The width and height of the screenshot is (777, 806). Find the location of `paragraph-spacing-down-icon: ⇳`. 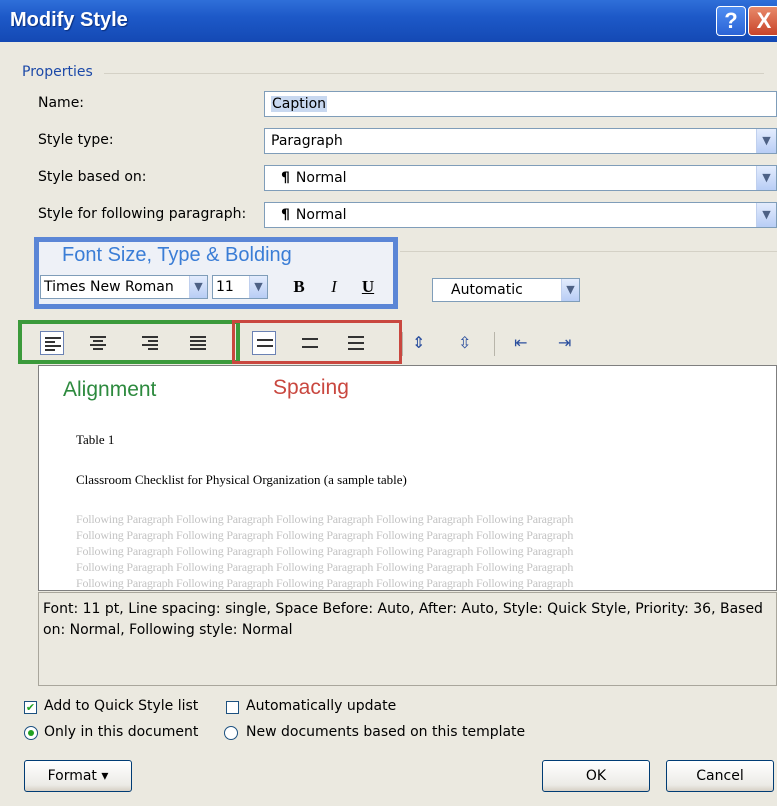

paragraph-spacing-down-icon: ⇳ is located at coordinates (465, 342).